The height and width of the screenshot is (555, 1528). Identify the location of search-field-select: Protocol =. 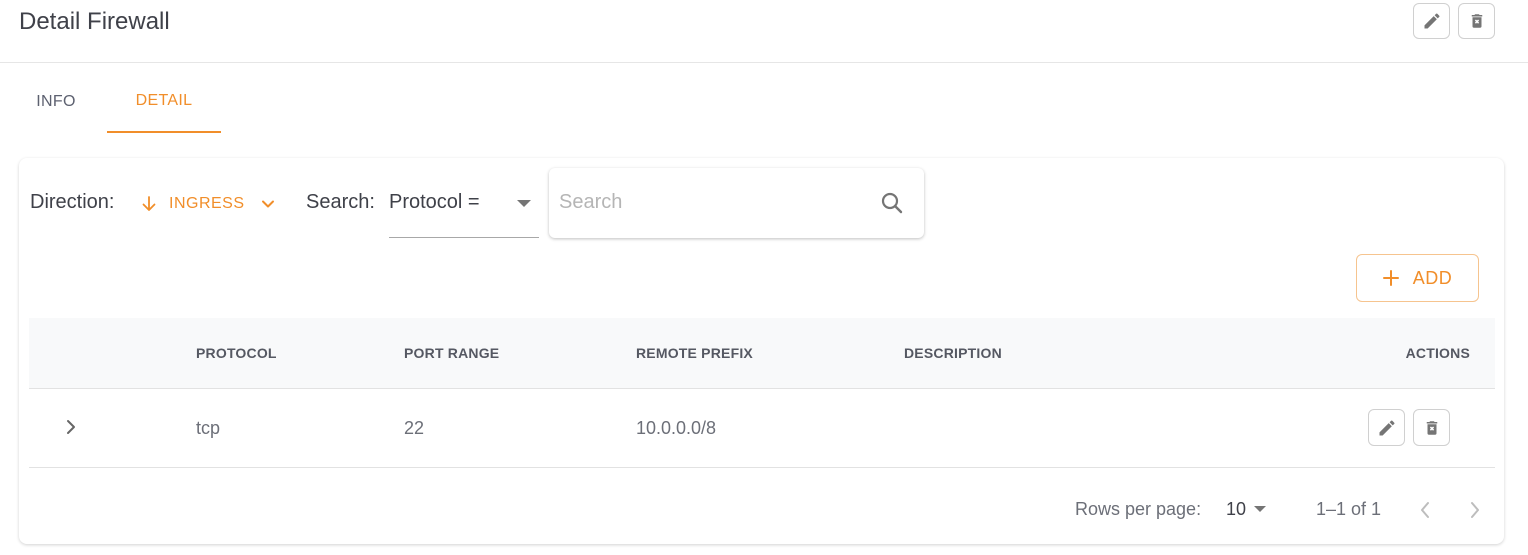
(464, 209).